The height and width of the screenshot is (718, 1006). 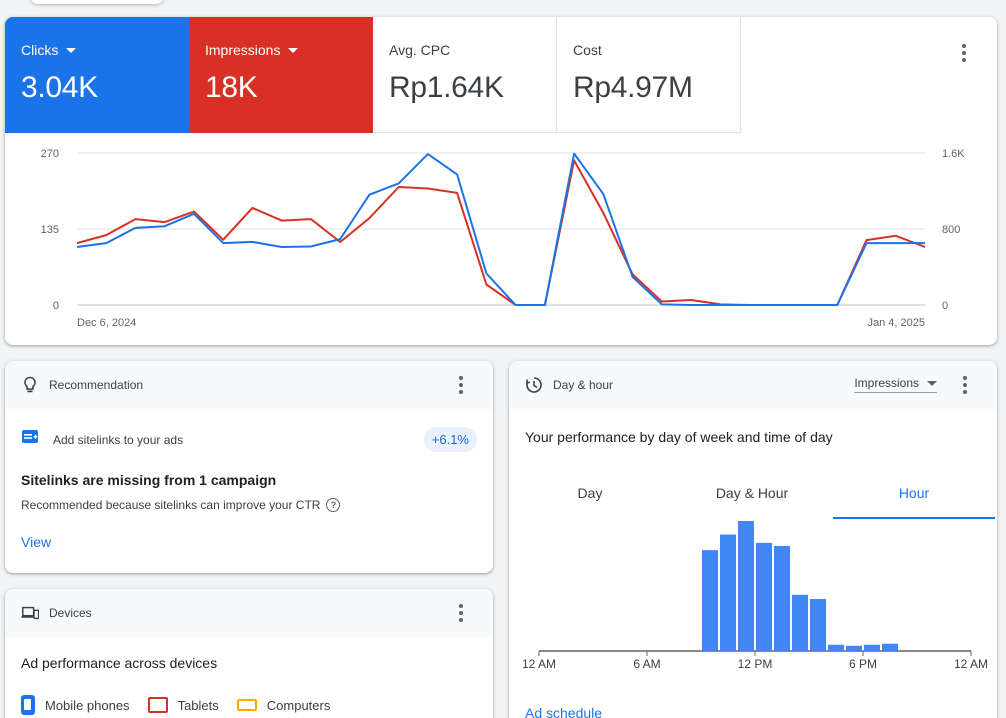 What do you see at coordinates (583, 385) in the screenshot?
I see `card-title: Day & hour` at bounding box center [583, 385].